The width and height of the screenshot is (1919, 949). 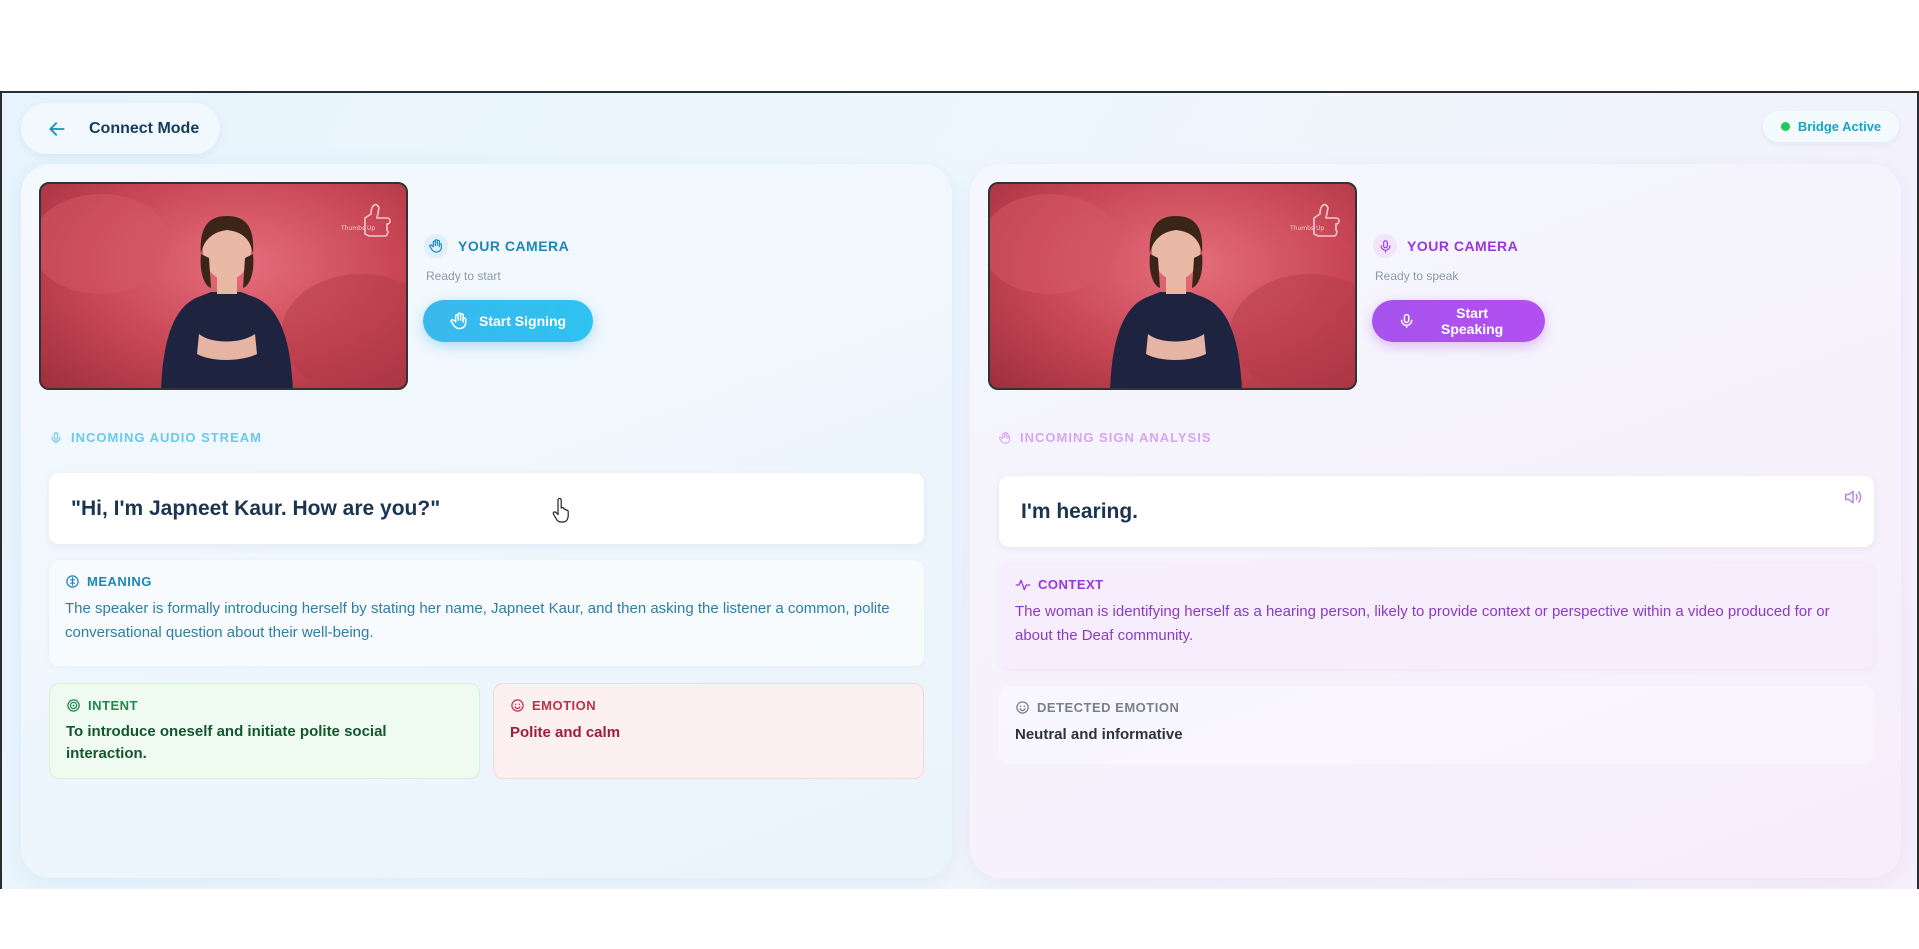 What do you see at coordinates (523, 321) in the screenshot?
I see `start-signing-label: Start Signing` at bounding box center [523, 321].